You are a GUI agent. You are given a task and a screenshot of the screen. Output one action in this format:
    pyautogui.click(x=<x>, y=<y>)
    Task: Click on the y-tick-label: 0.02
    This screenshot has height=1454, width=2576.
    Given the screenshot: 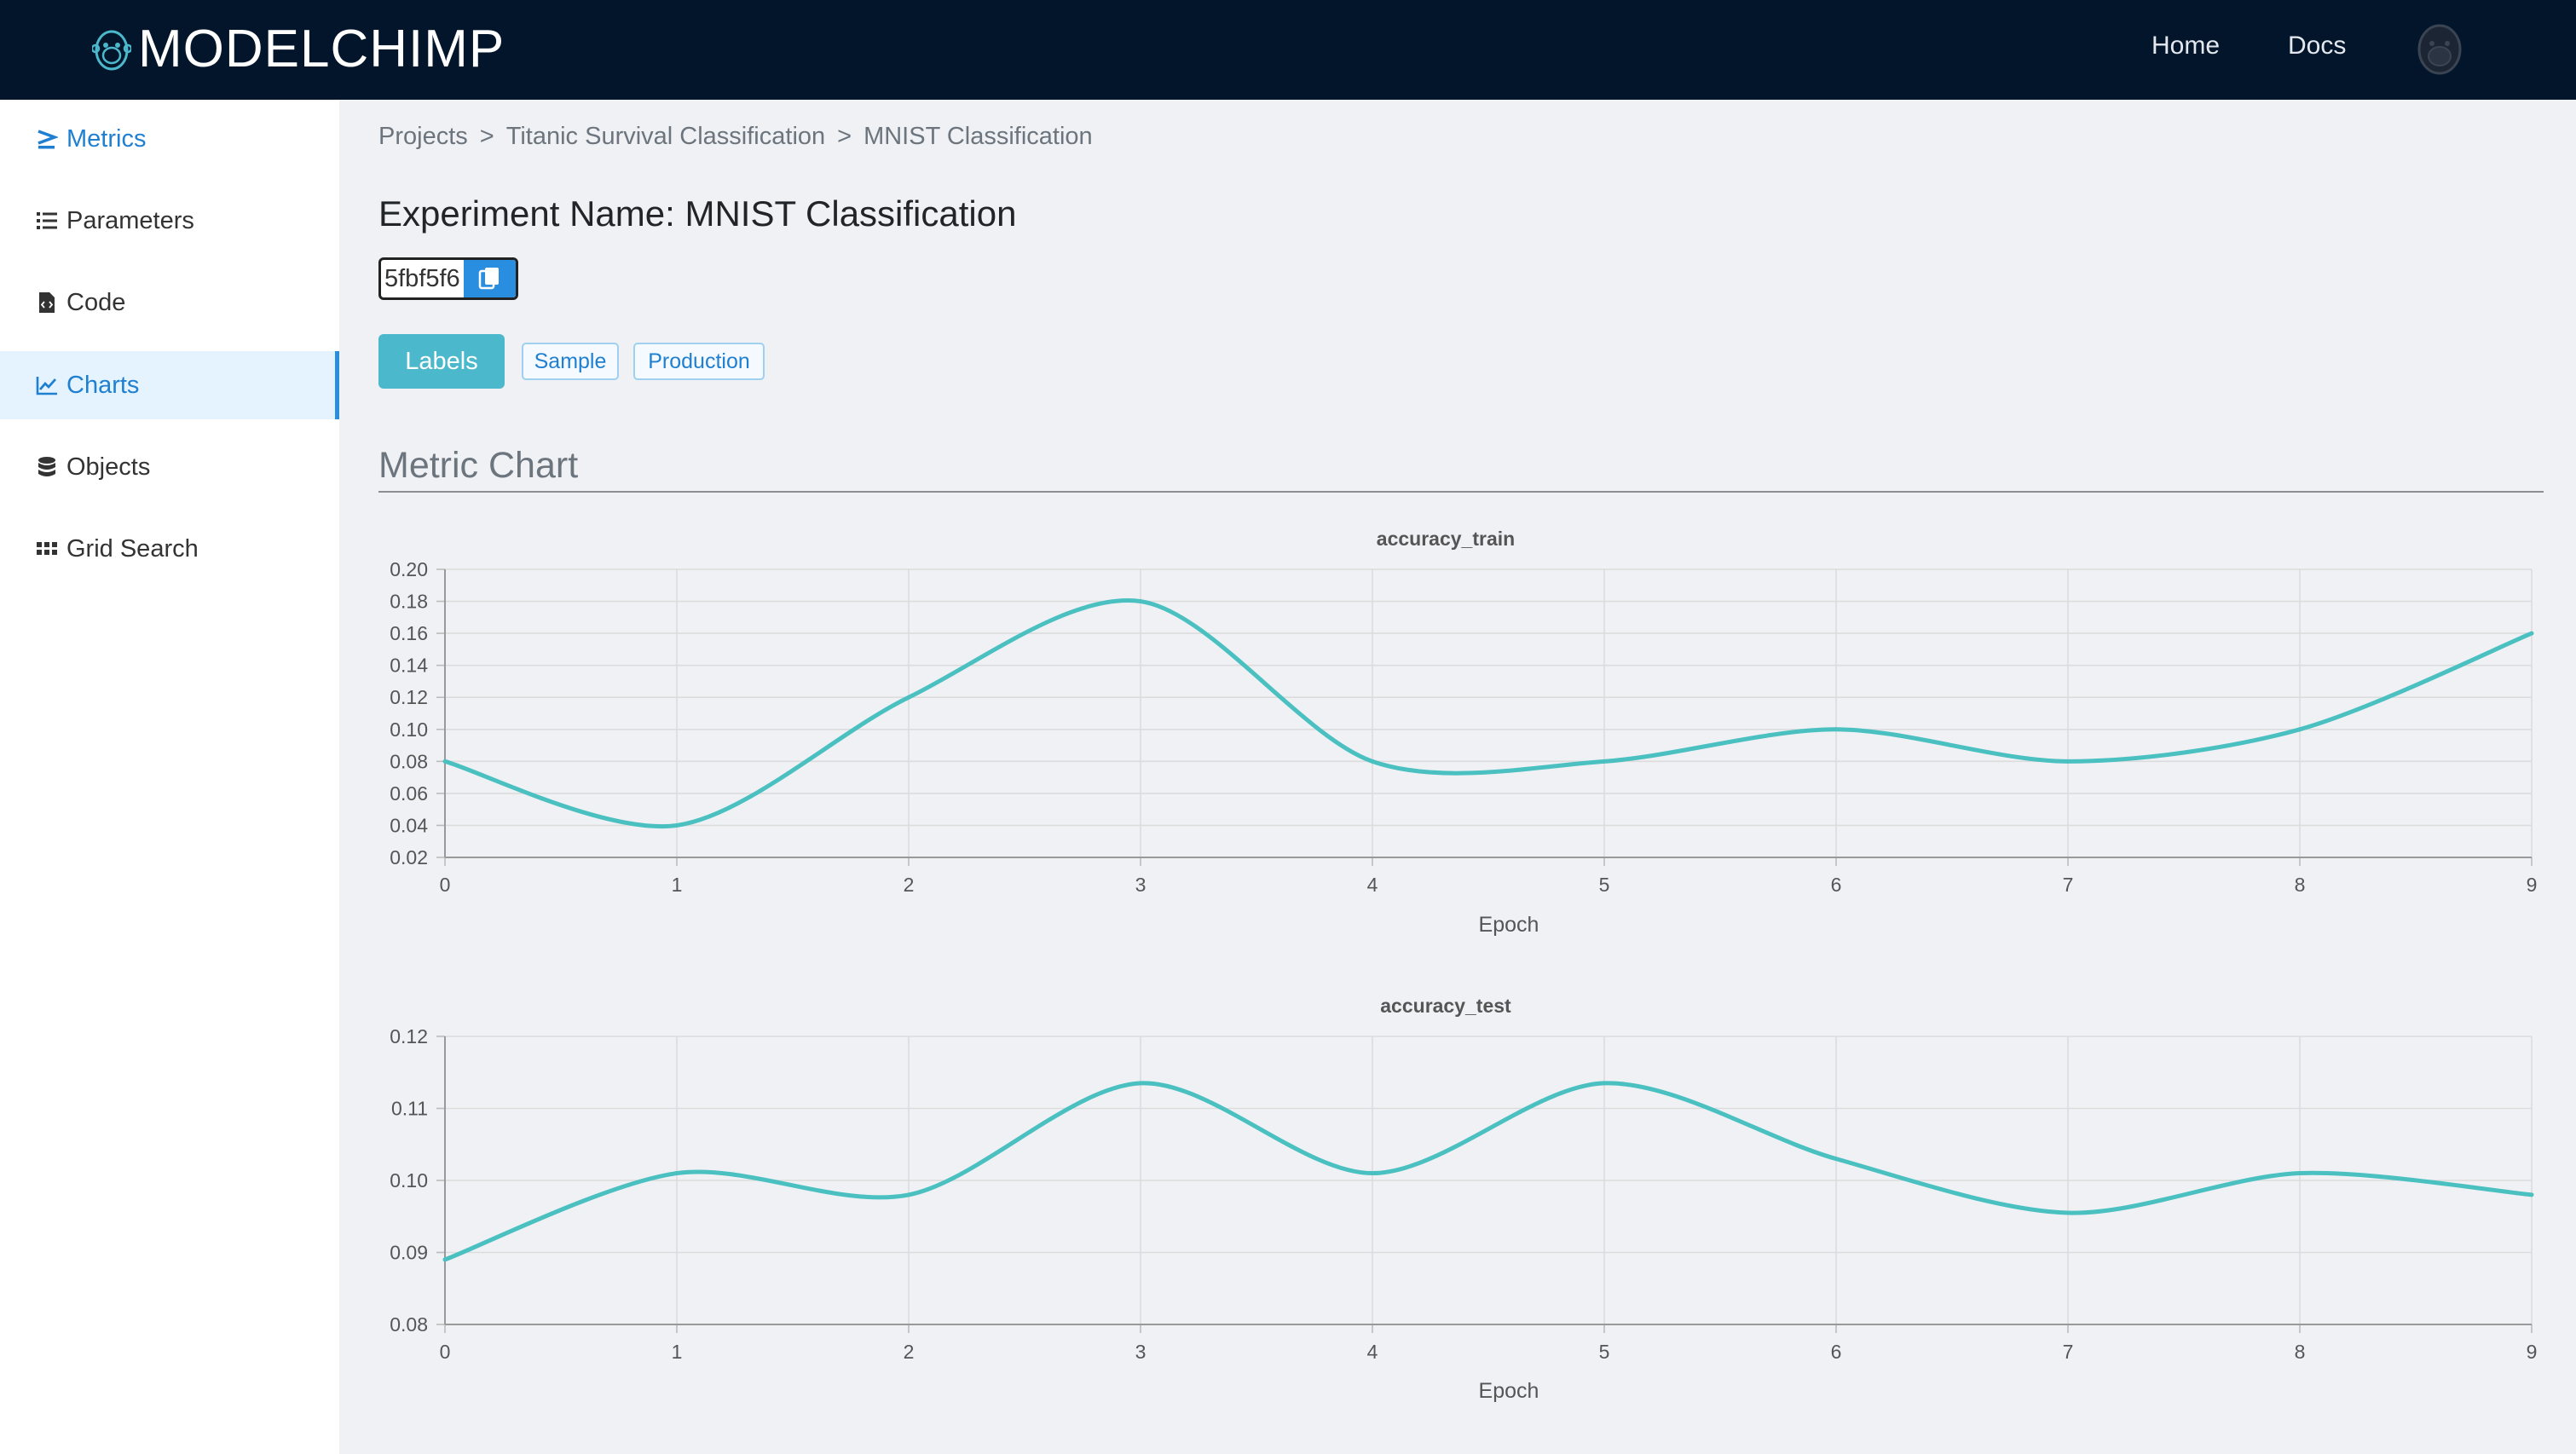 What is the action you would take?
    pyautogui.click(x=409, y=857)
    